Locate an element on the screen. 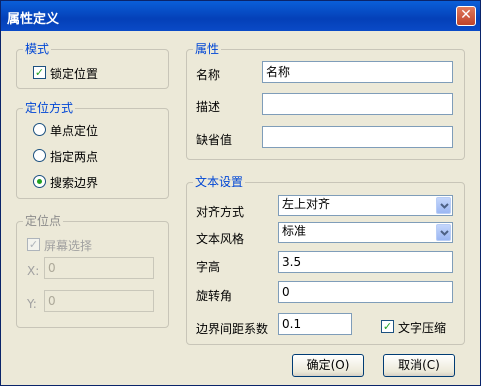  close-button: ✕ is located at coordinates (466, 16).